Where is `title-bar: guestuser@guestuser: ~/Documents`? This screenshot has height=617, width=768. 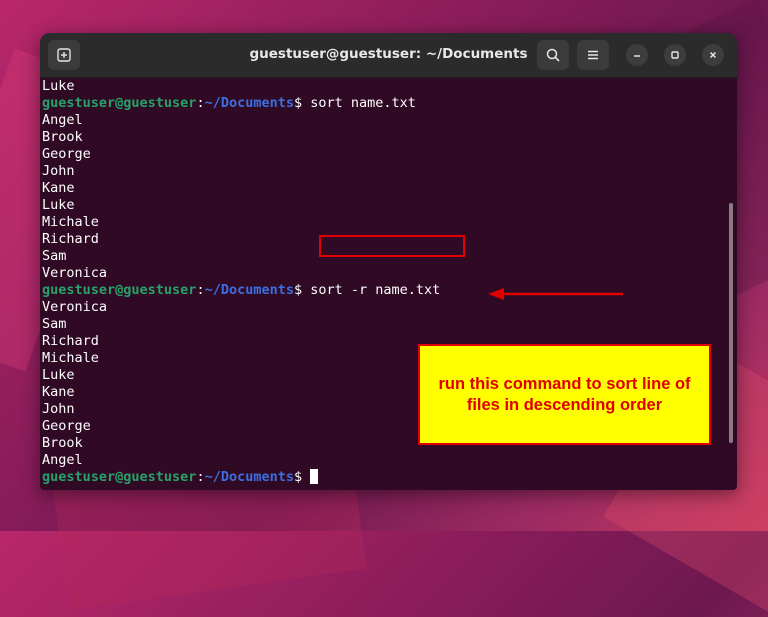 title-bar: guestuser@guestuser: ~/Documents is located at coordinates (388, 55).